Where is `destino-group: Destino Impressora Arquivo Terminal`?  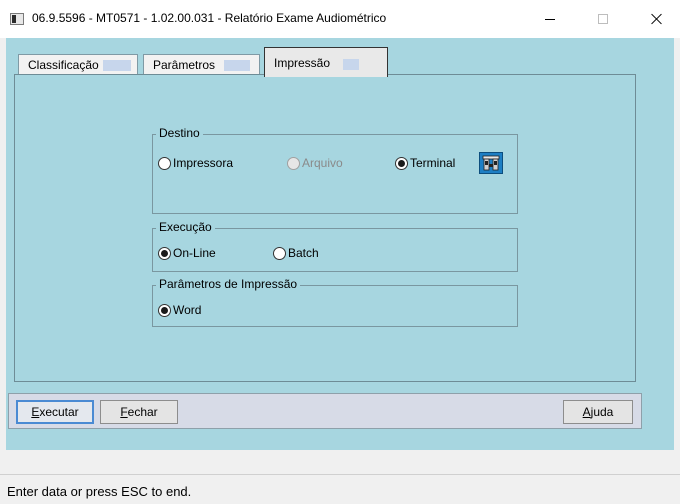 destino-group: Destino Impressora Arquivo Terminal is located at coordinates (335, 170).